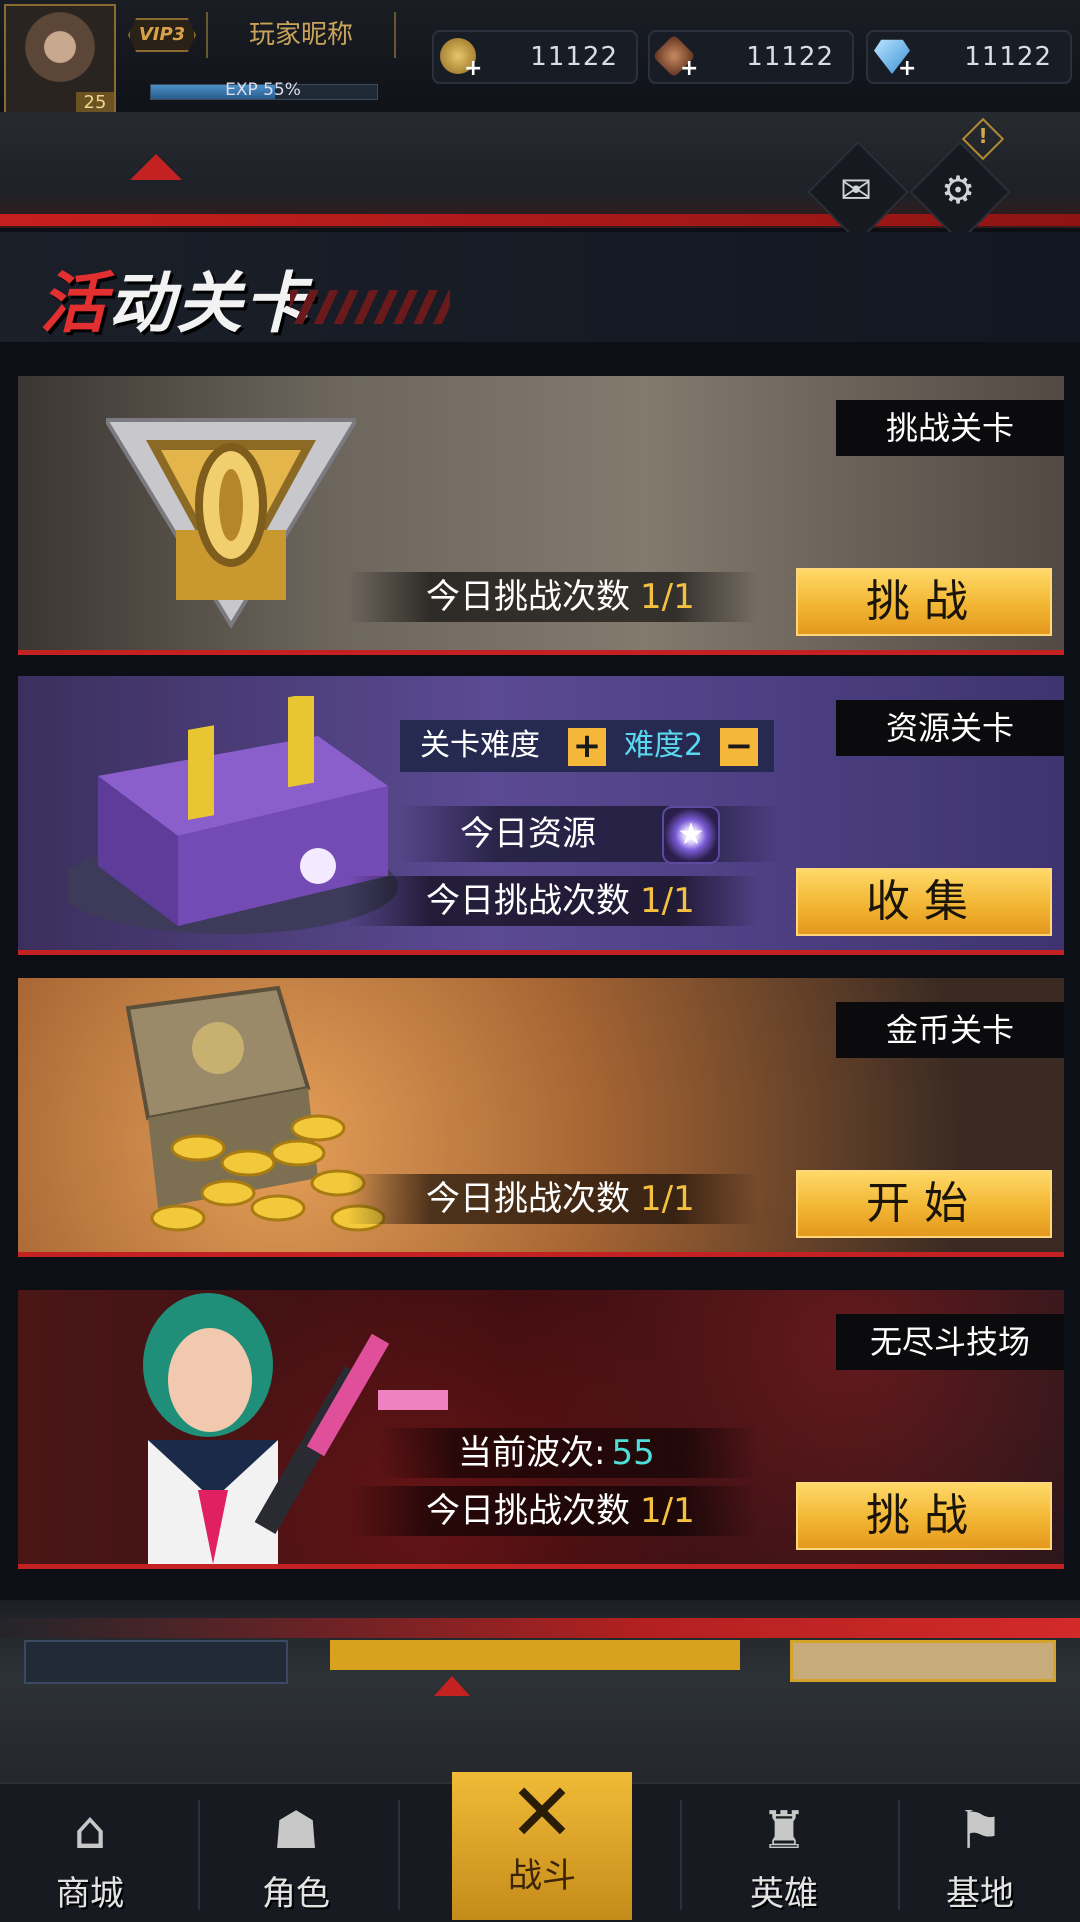 The height and width of the screenshot is (1922, 1080). Describe the element at coordinates (784, 1894) in the screenshot. I see `nav-hero-label: 英雄` at that location.